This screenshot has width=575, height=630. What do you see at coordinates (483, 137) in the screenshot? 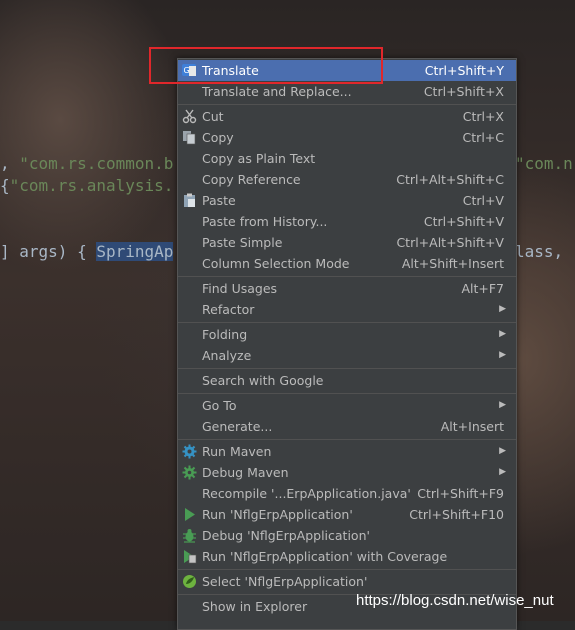
I see `menu-item-shortcut: Ctrl+C` at bounding box center [483, 137].